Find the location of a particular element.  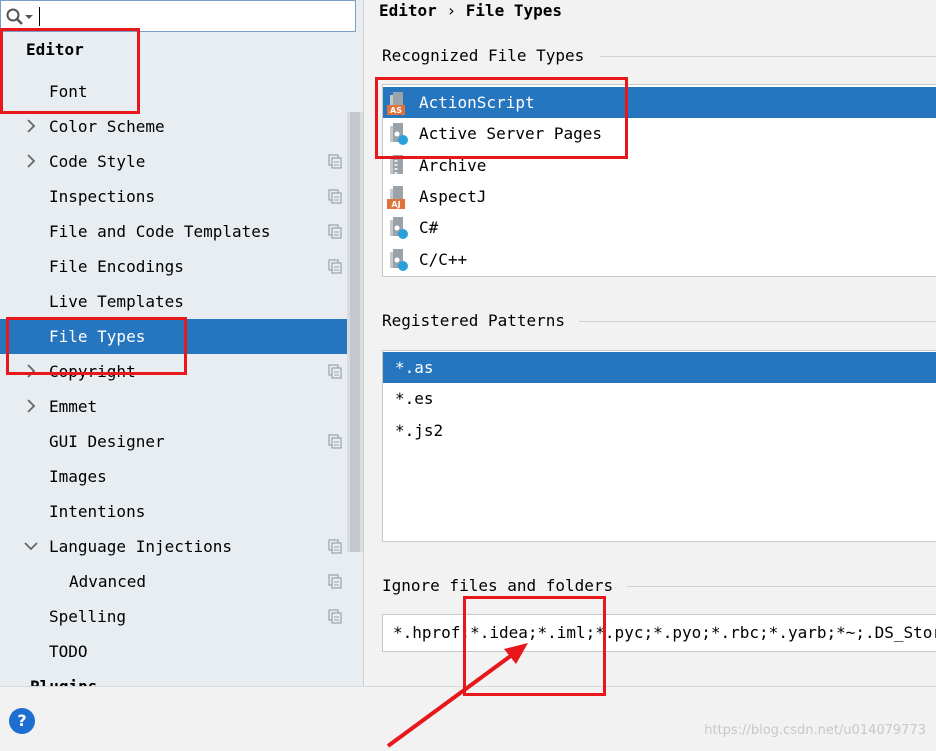

cpp-file-icon is located at coordinates (399, 259).